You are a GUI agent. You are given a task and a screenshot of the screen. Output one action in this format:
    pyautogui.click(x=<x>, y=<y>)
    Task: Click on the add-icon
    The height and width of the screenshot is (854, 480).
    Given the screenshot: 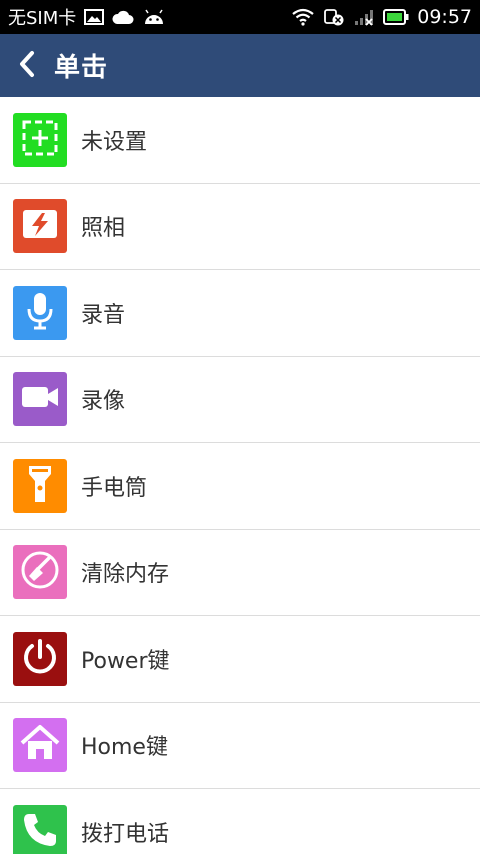 What is the action you would take?
    pyautogui.click(x=40, y=140)
    